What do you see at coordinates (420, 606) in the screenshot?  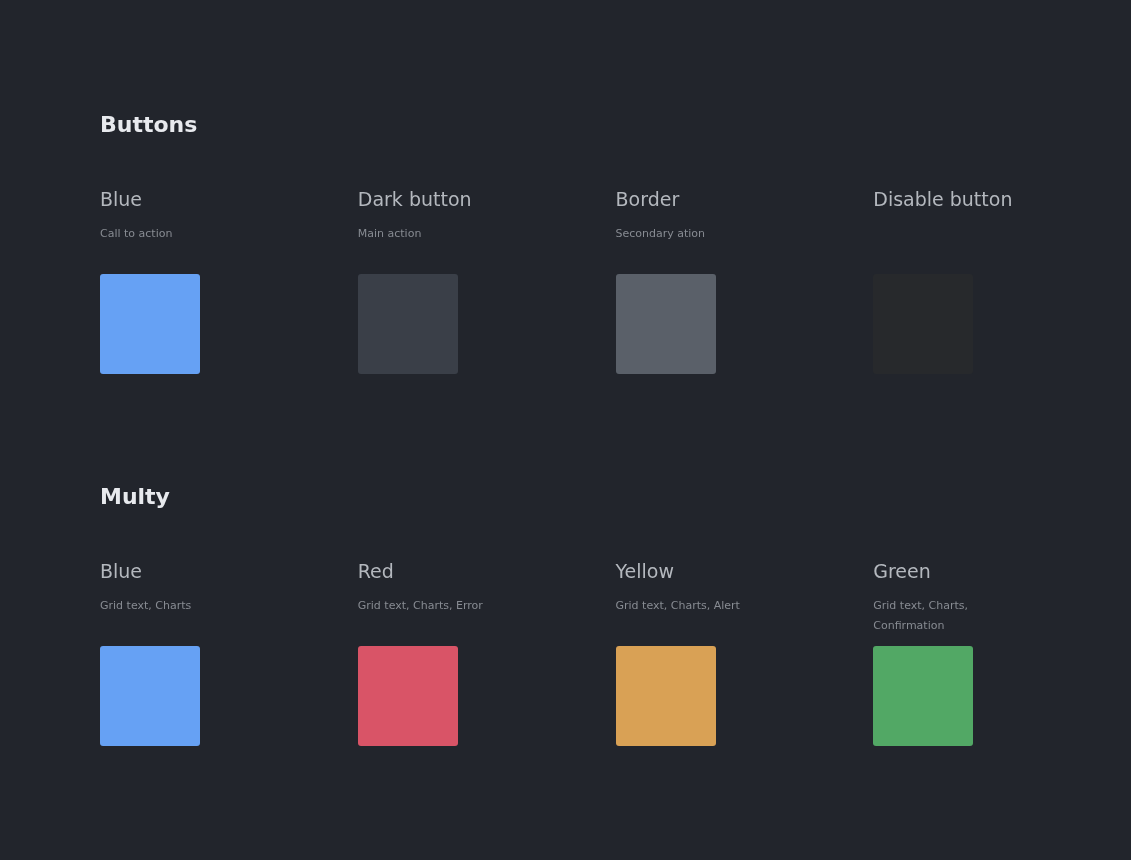 I see `swatch-description: Grid text, Charts, Error` at bounding box center [420, 606].